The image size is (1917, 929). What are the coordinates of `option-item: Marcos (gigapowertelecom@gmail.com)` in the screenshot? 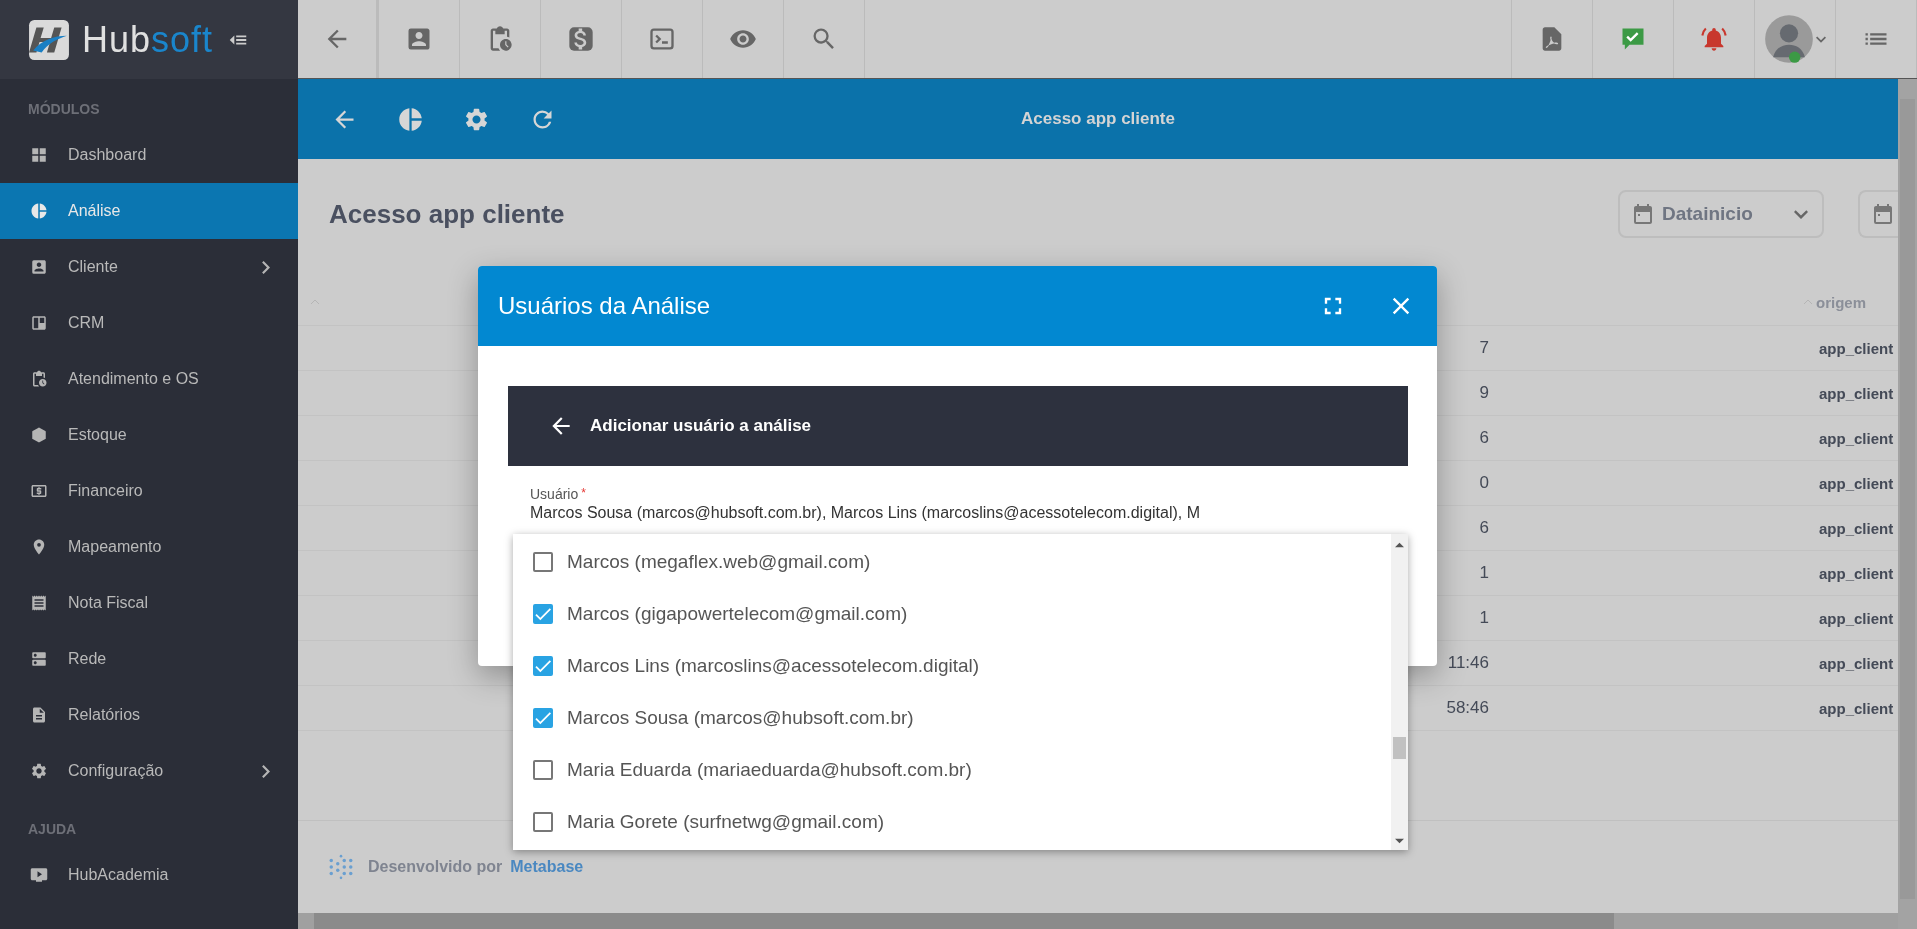 It's located at (952, 614).